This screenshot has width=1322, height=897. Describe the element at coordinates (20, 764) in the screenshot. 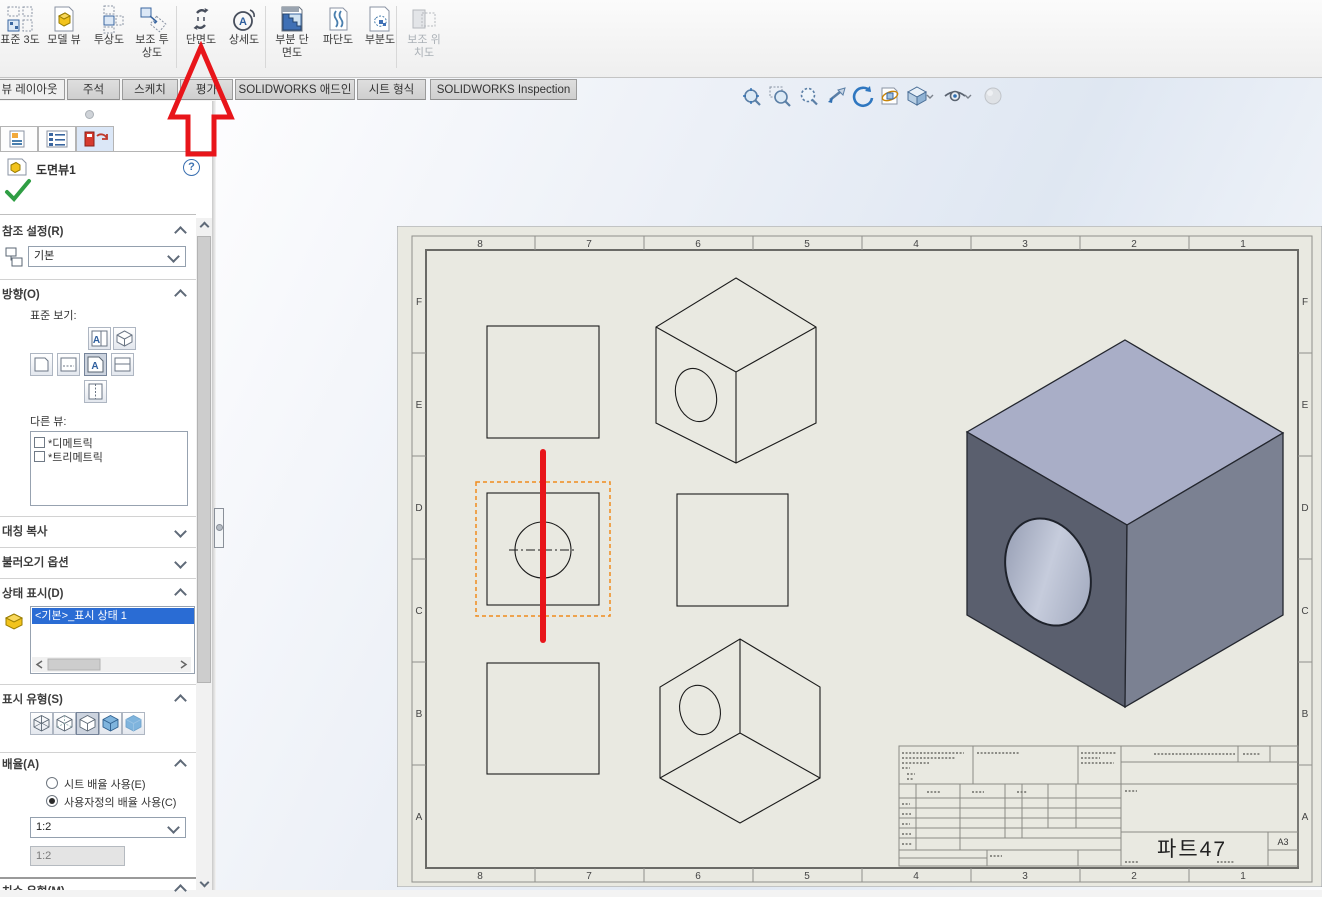

I see `section-scale: 배율(A)` at that location.